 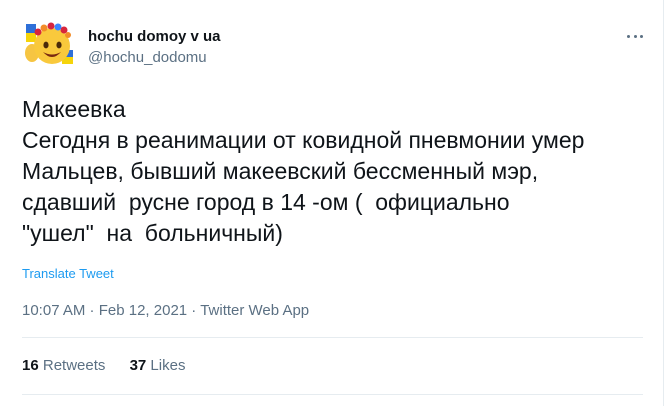 What do you see at coordinates (143, 310) in the screenshot?
I see `tweet-date: Feb 12, 2021` at bounding box center [143, 310].